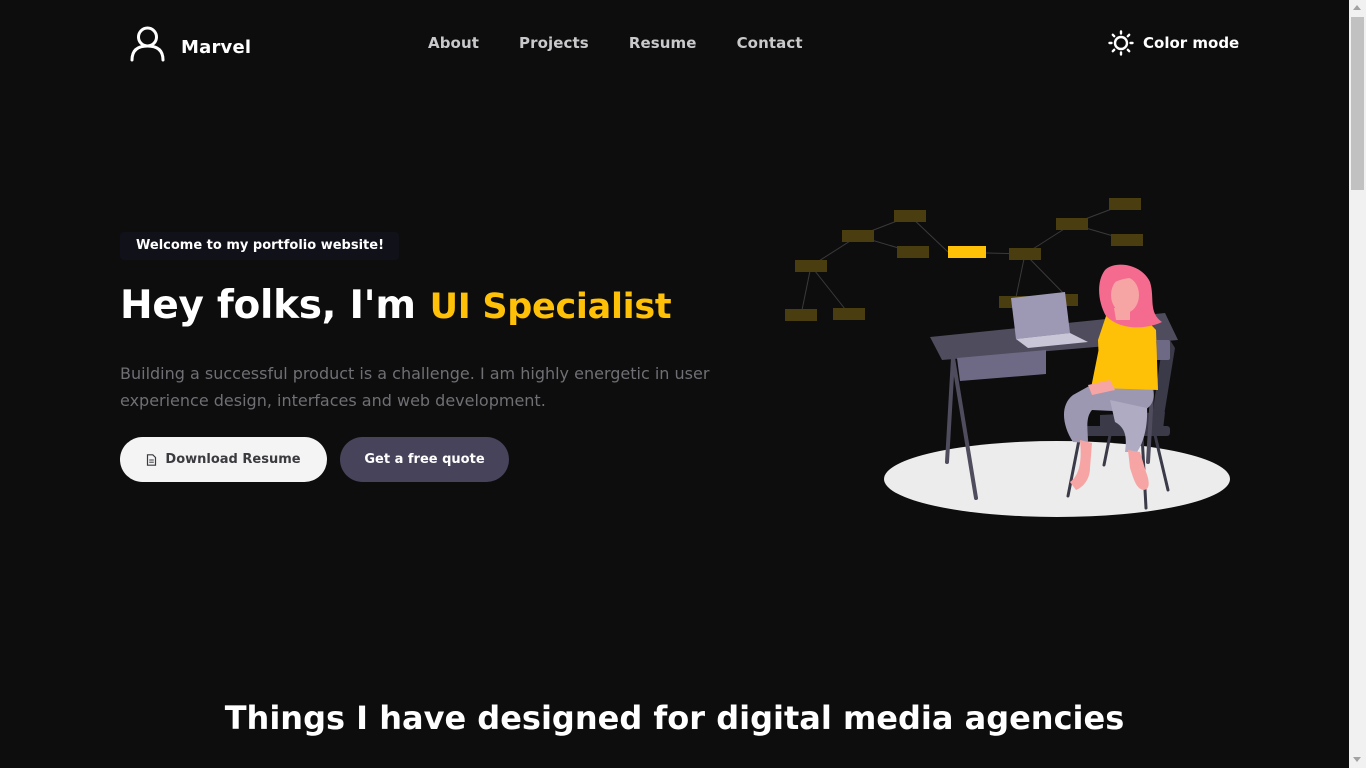 The height and width of the screenshot is (768, 1366). I want to click on hero-title-accent: UI Specialist, so click(550, 307).